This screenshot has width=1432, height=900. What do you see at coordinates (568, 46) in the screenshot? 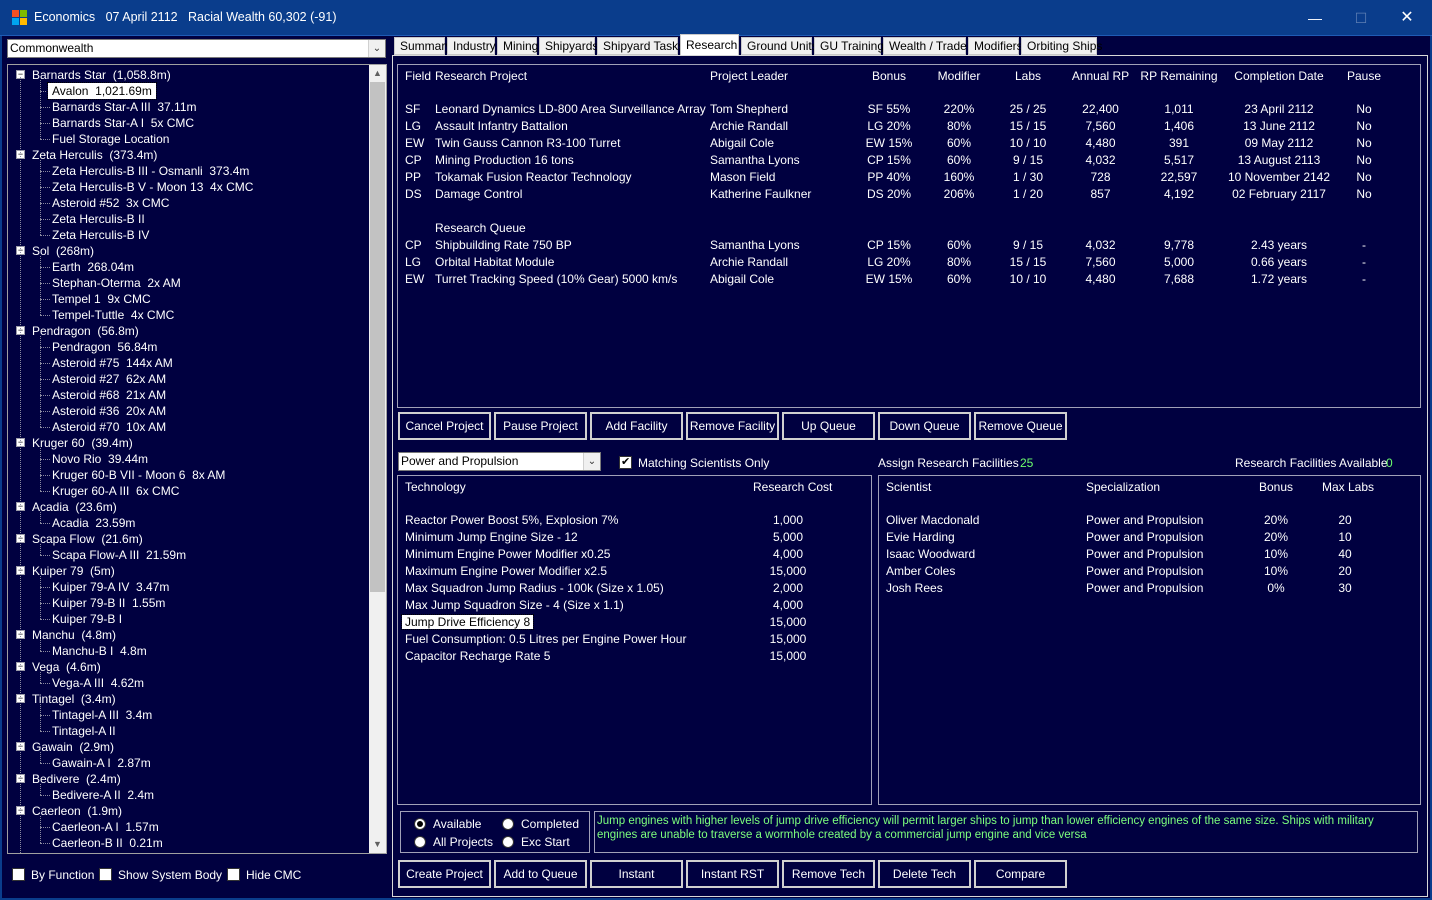
I see `tab-shipyards: Shipyards` at bounding box center [568, 46].